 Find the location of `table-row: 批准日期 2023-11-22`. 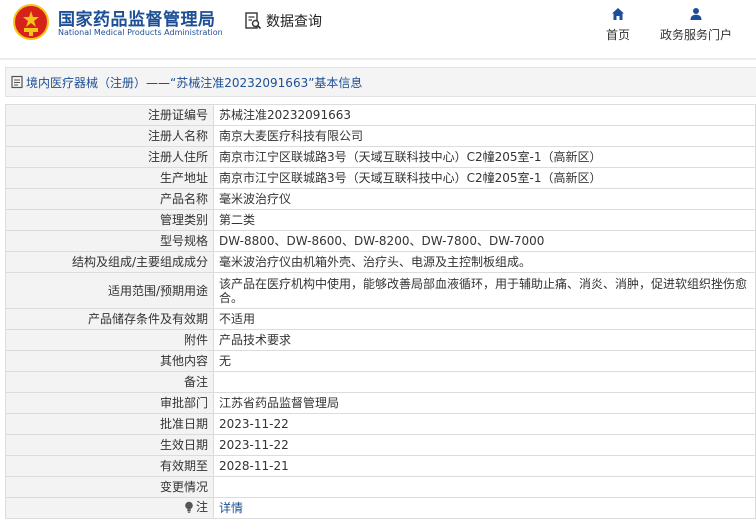

table-row: 批准日期 2023-11-22 is located at coordinates (380, 424).